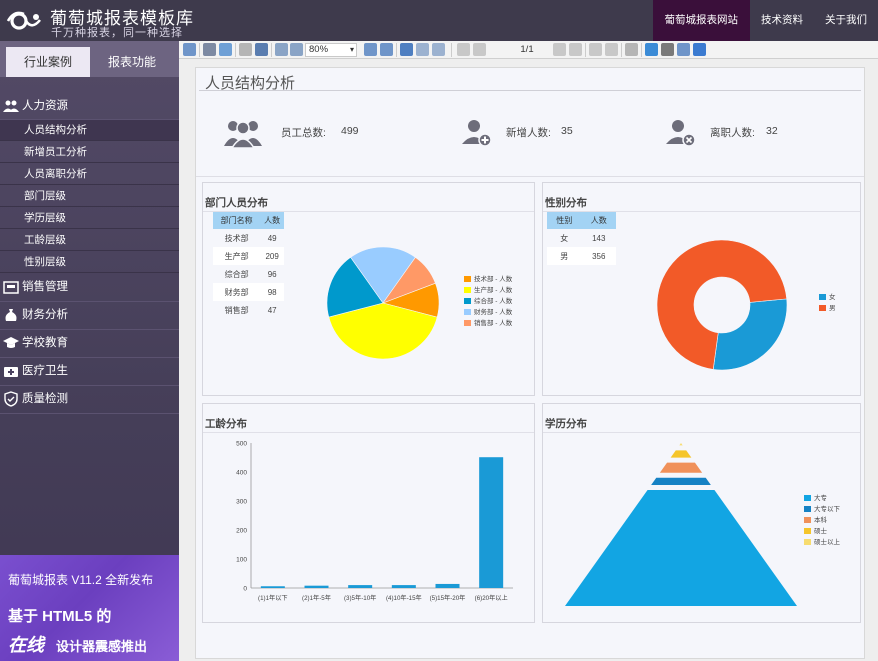 The image size is (878, 661). What do you see at coordinates (281, 49) in the screenshot?
I see `zoom-in-icon` at bounding box center [281, 49].